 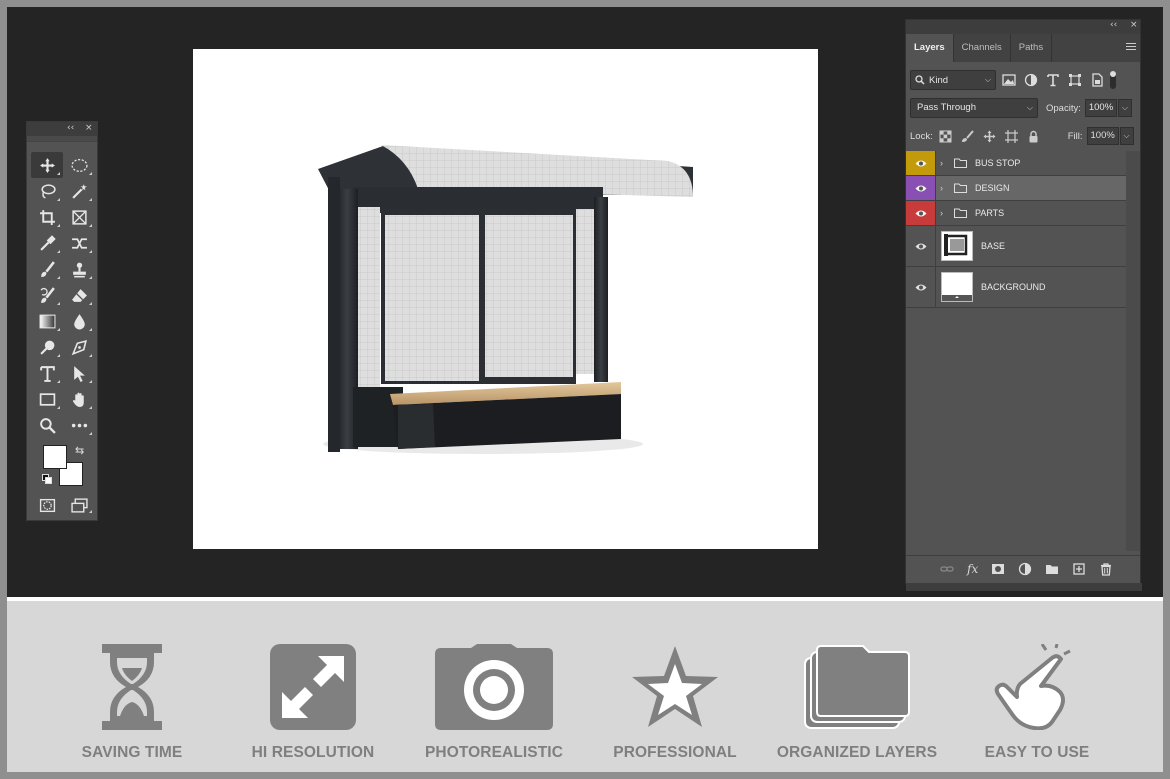 I want to click on hand-tool-icon, so click(x=79, y=399).